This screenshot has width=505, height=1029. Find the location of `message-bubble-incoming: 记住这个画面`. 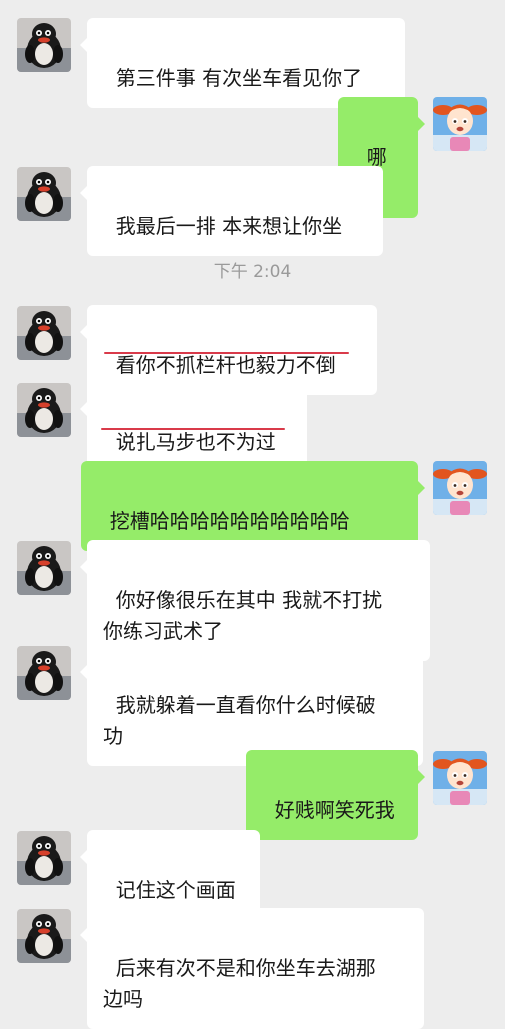

message-bubble-incoming: 记住这个画面 is located at coordinates (170, 875).